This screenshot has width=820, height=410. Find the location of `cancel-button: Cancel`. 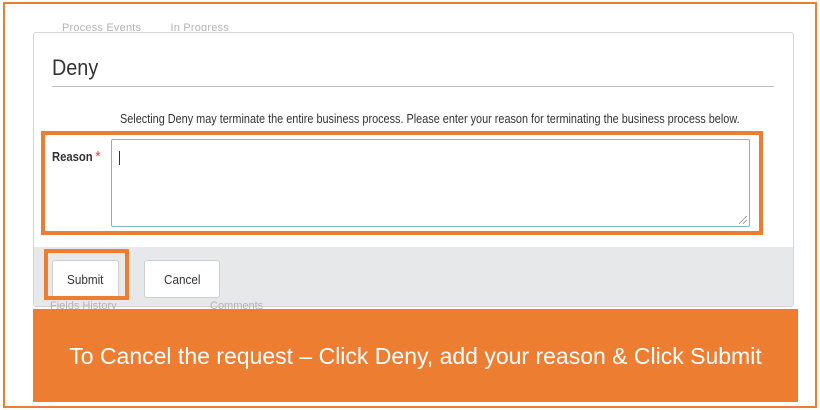

cancel-button: Cancel is located at coordinates (182, 279).